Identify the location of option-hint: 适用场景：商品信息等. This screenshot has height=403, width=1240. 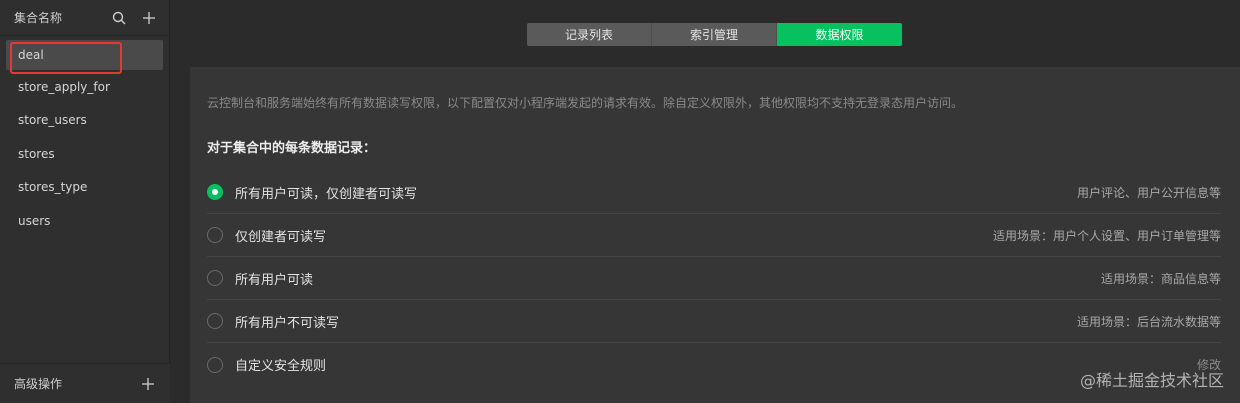
(1160, 278).